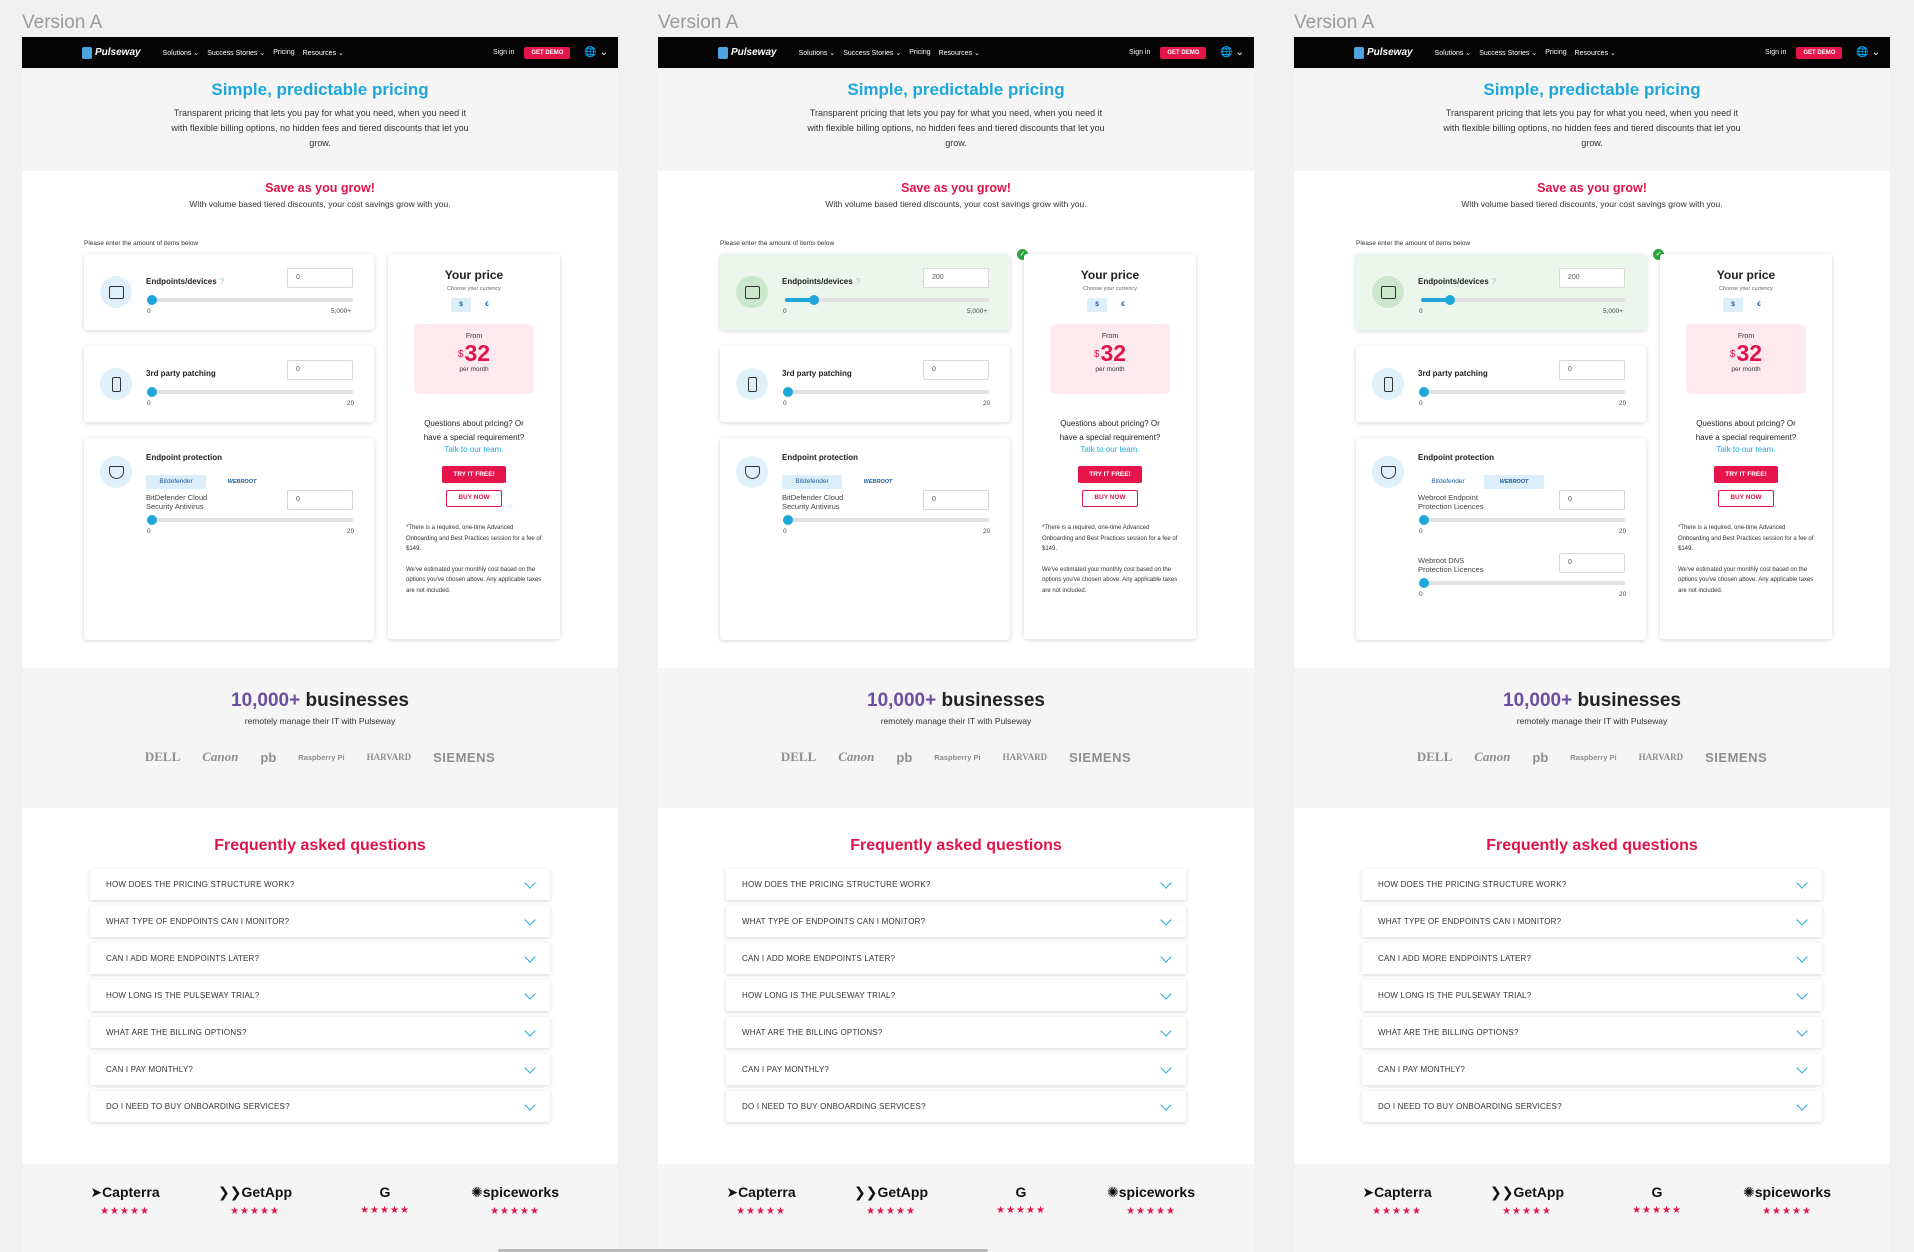  I want to click on endpoints-input: 0, so click(320, 278).